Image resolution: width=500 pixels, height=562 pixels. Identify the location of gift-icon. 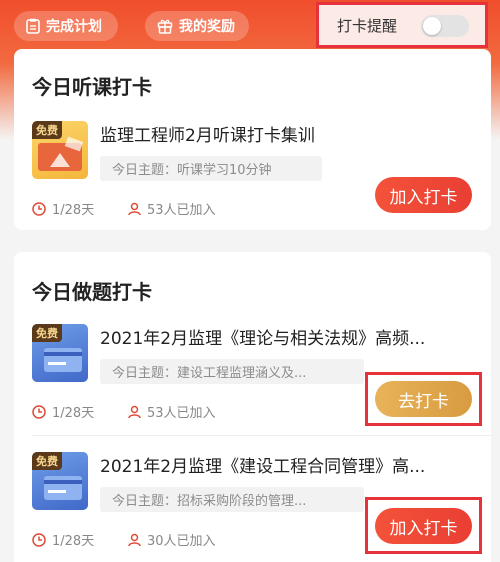
(165, 26).